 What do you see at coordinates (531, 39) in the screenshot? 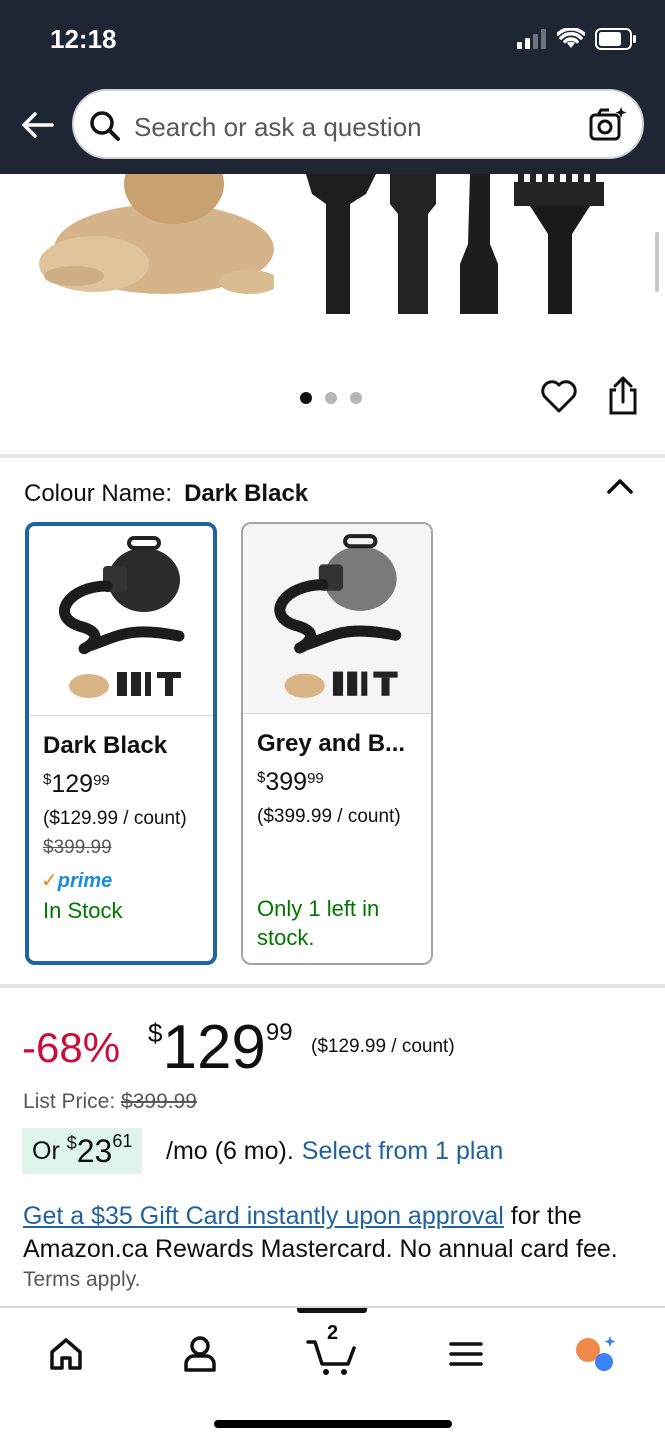
I see `signal-icon` at bounding box center [531, 39].